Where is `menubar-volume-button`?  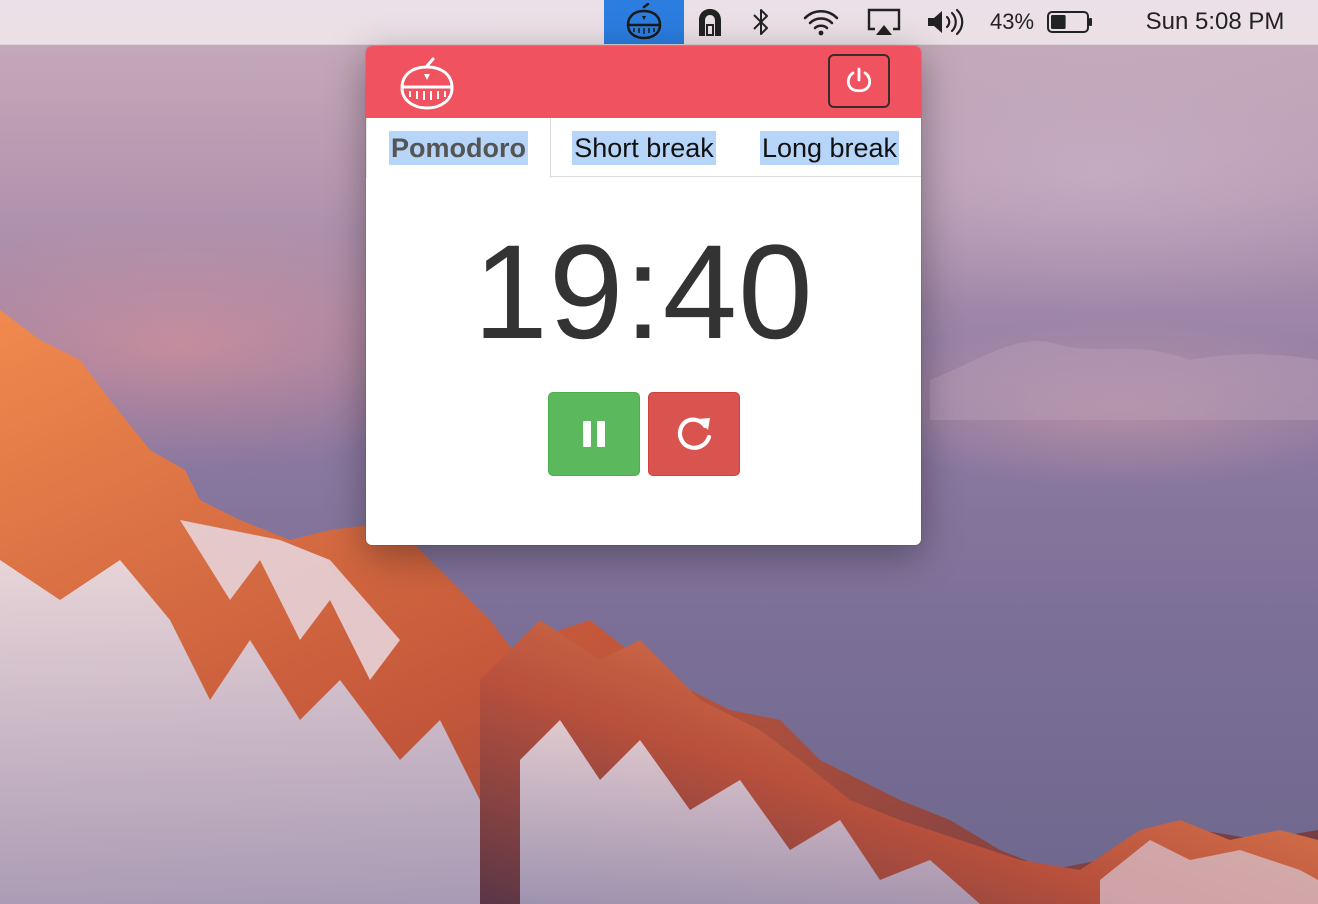 menubar-volume-button is located at coordinates (947, 22).